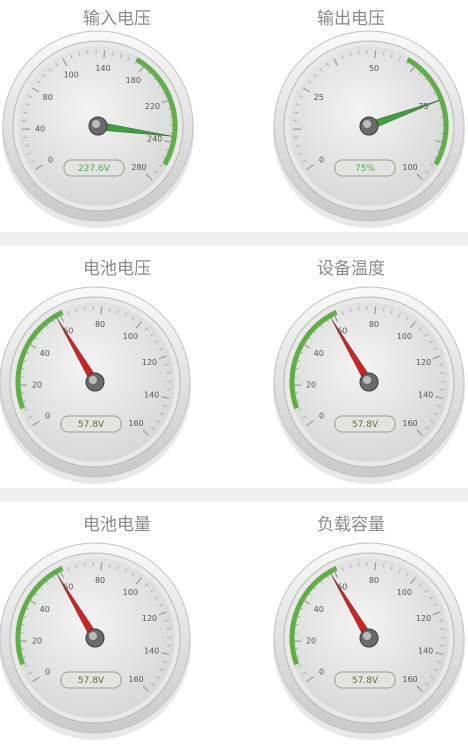  What do you see at coordinates (374, 68) in the screenshot?
I see `tick-label: 50` at bounding box center [374, 68].